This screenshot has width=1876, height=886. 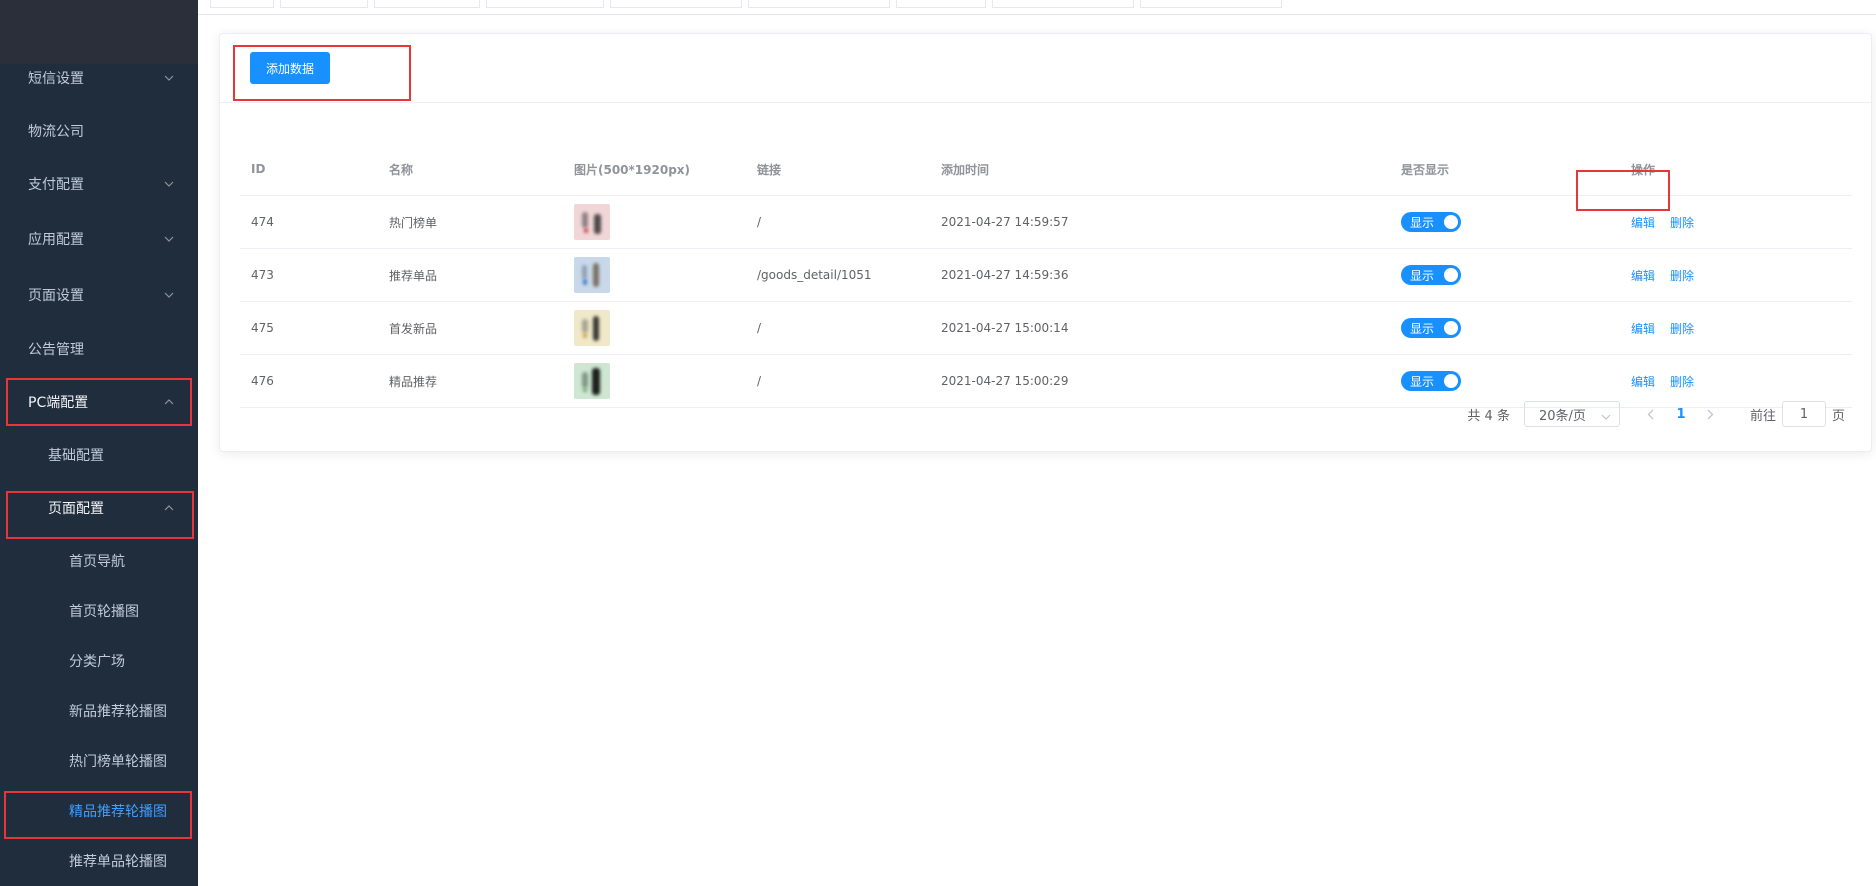 I want to click on sidebar-item-label: 公告管理, so click(x=56, y=350).